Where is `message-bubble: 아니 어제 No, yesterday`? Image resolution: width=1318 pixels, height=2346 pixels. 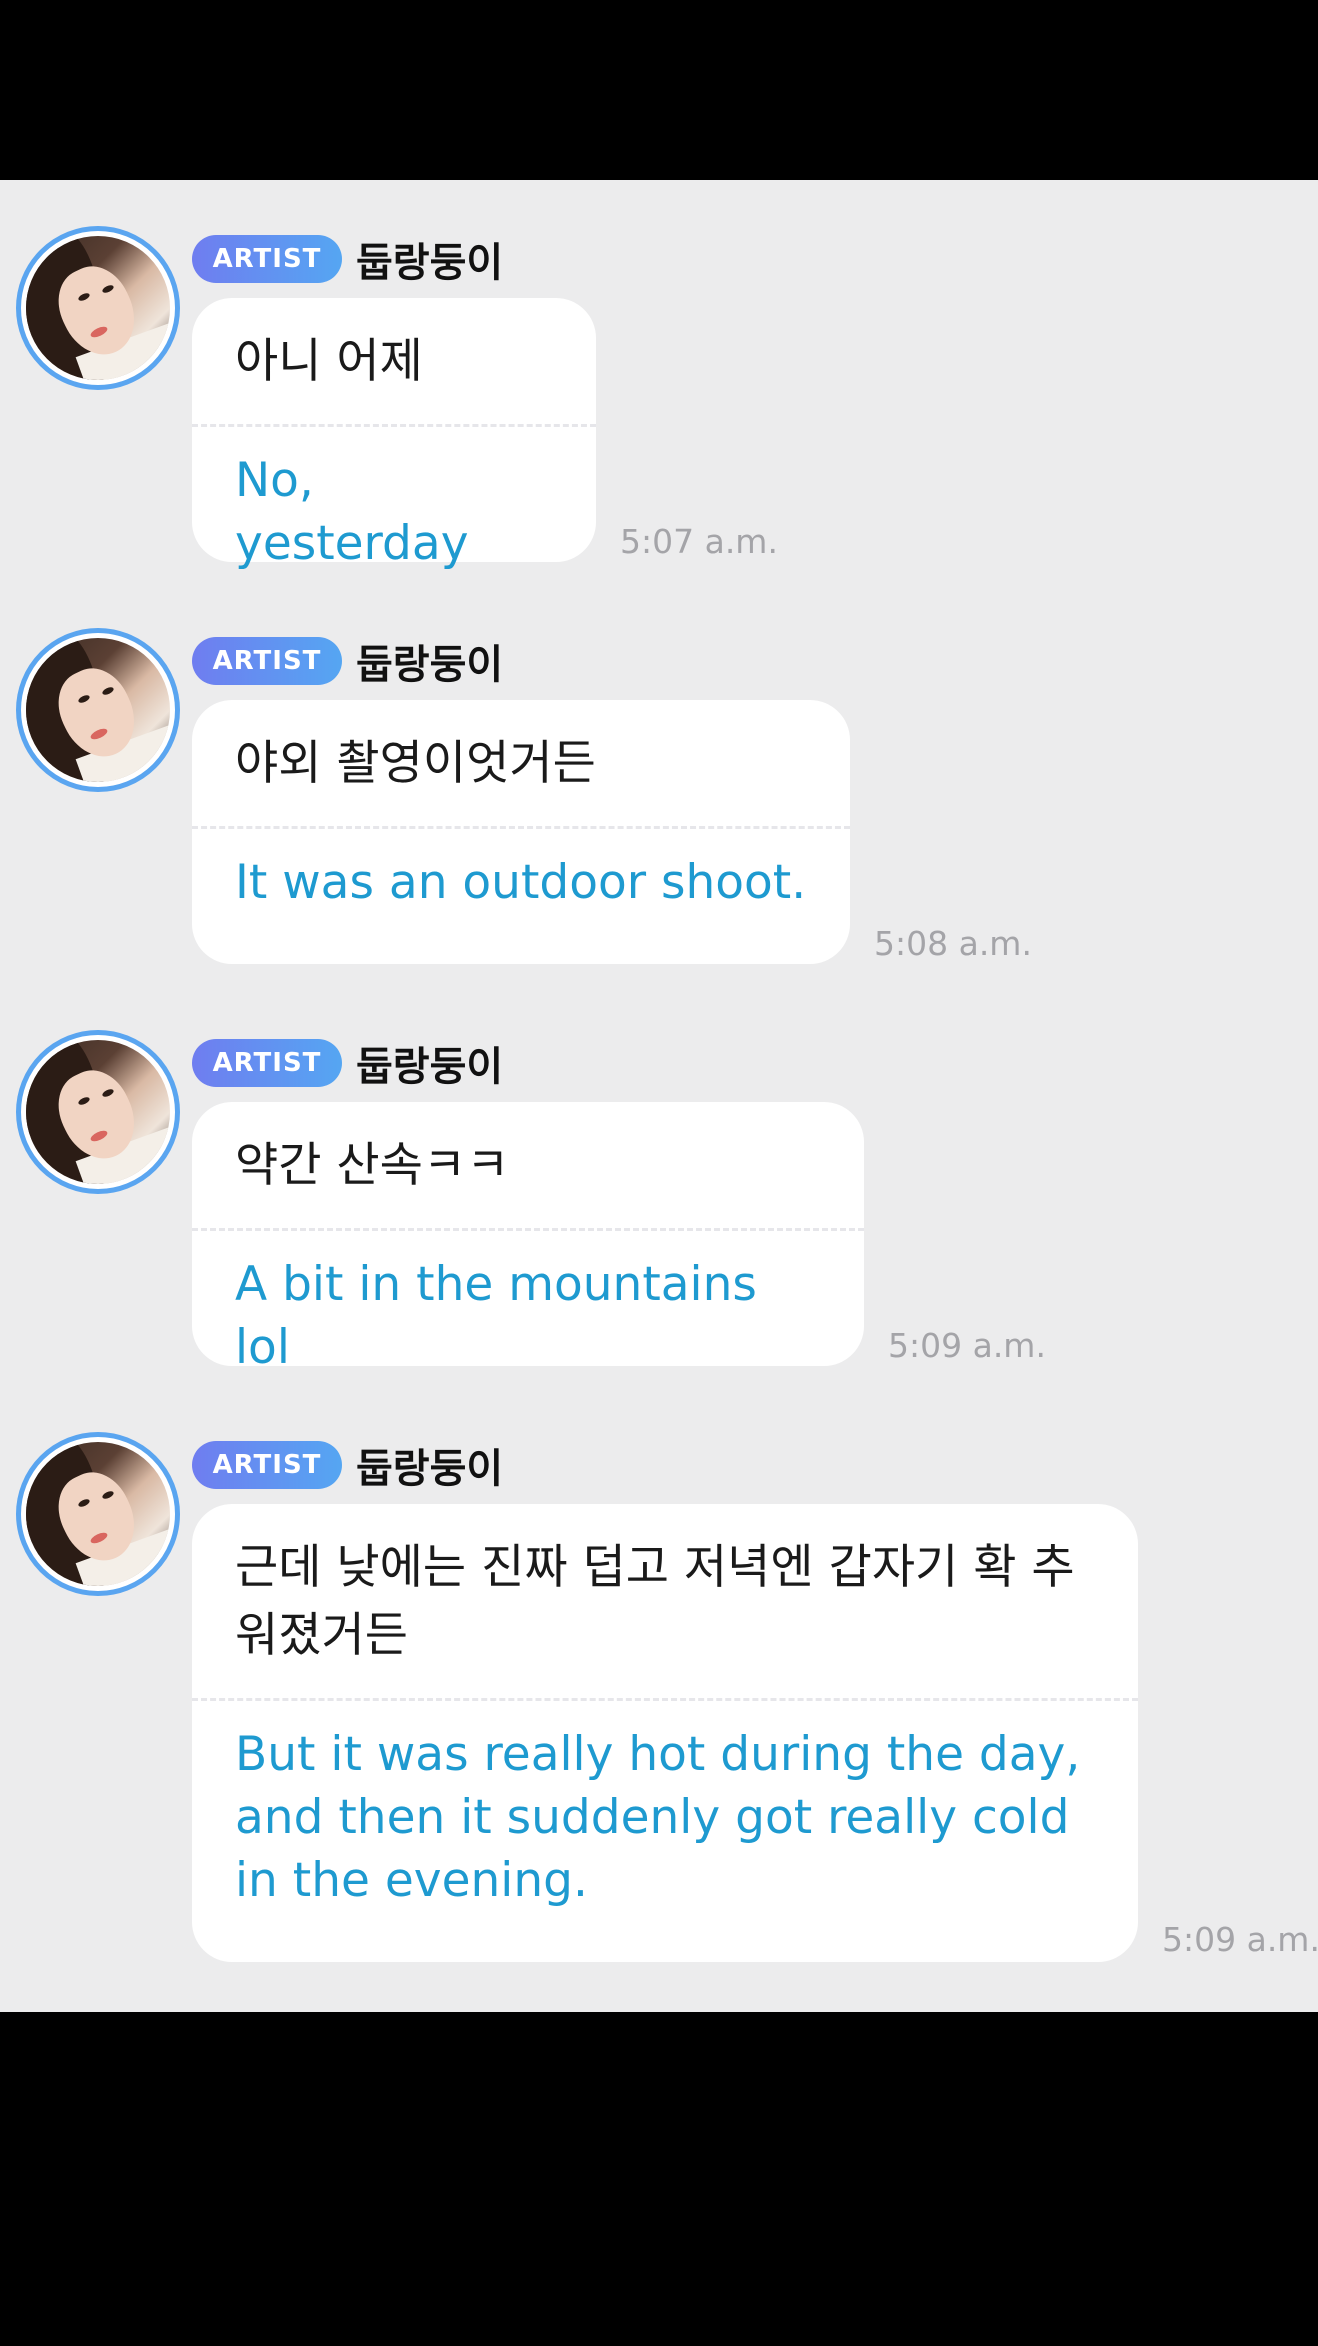
message-bubble: 아니 어제 No, yesterday is located at coordinates (394, 430).